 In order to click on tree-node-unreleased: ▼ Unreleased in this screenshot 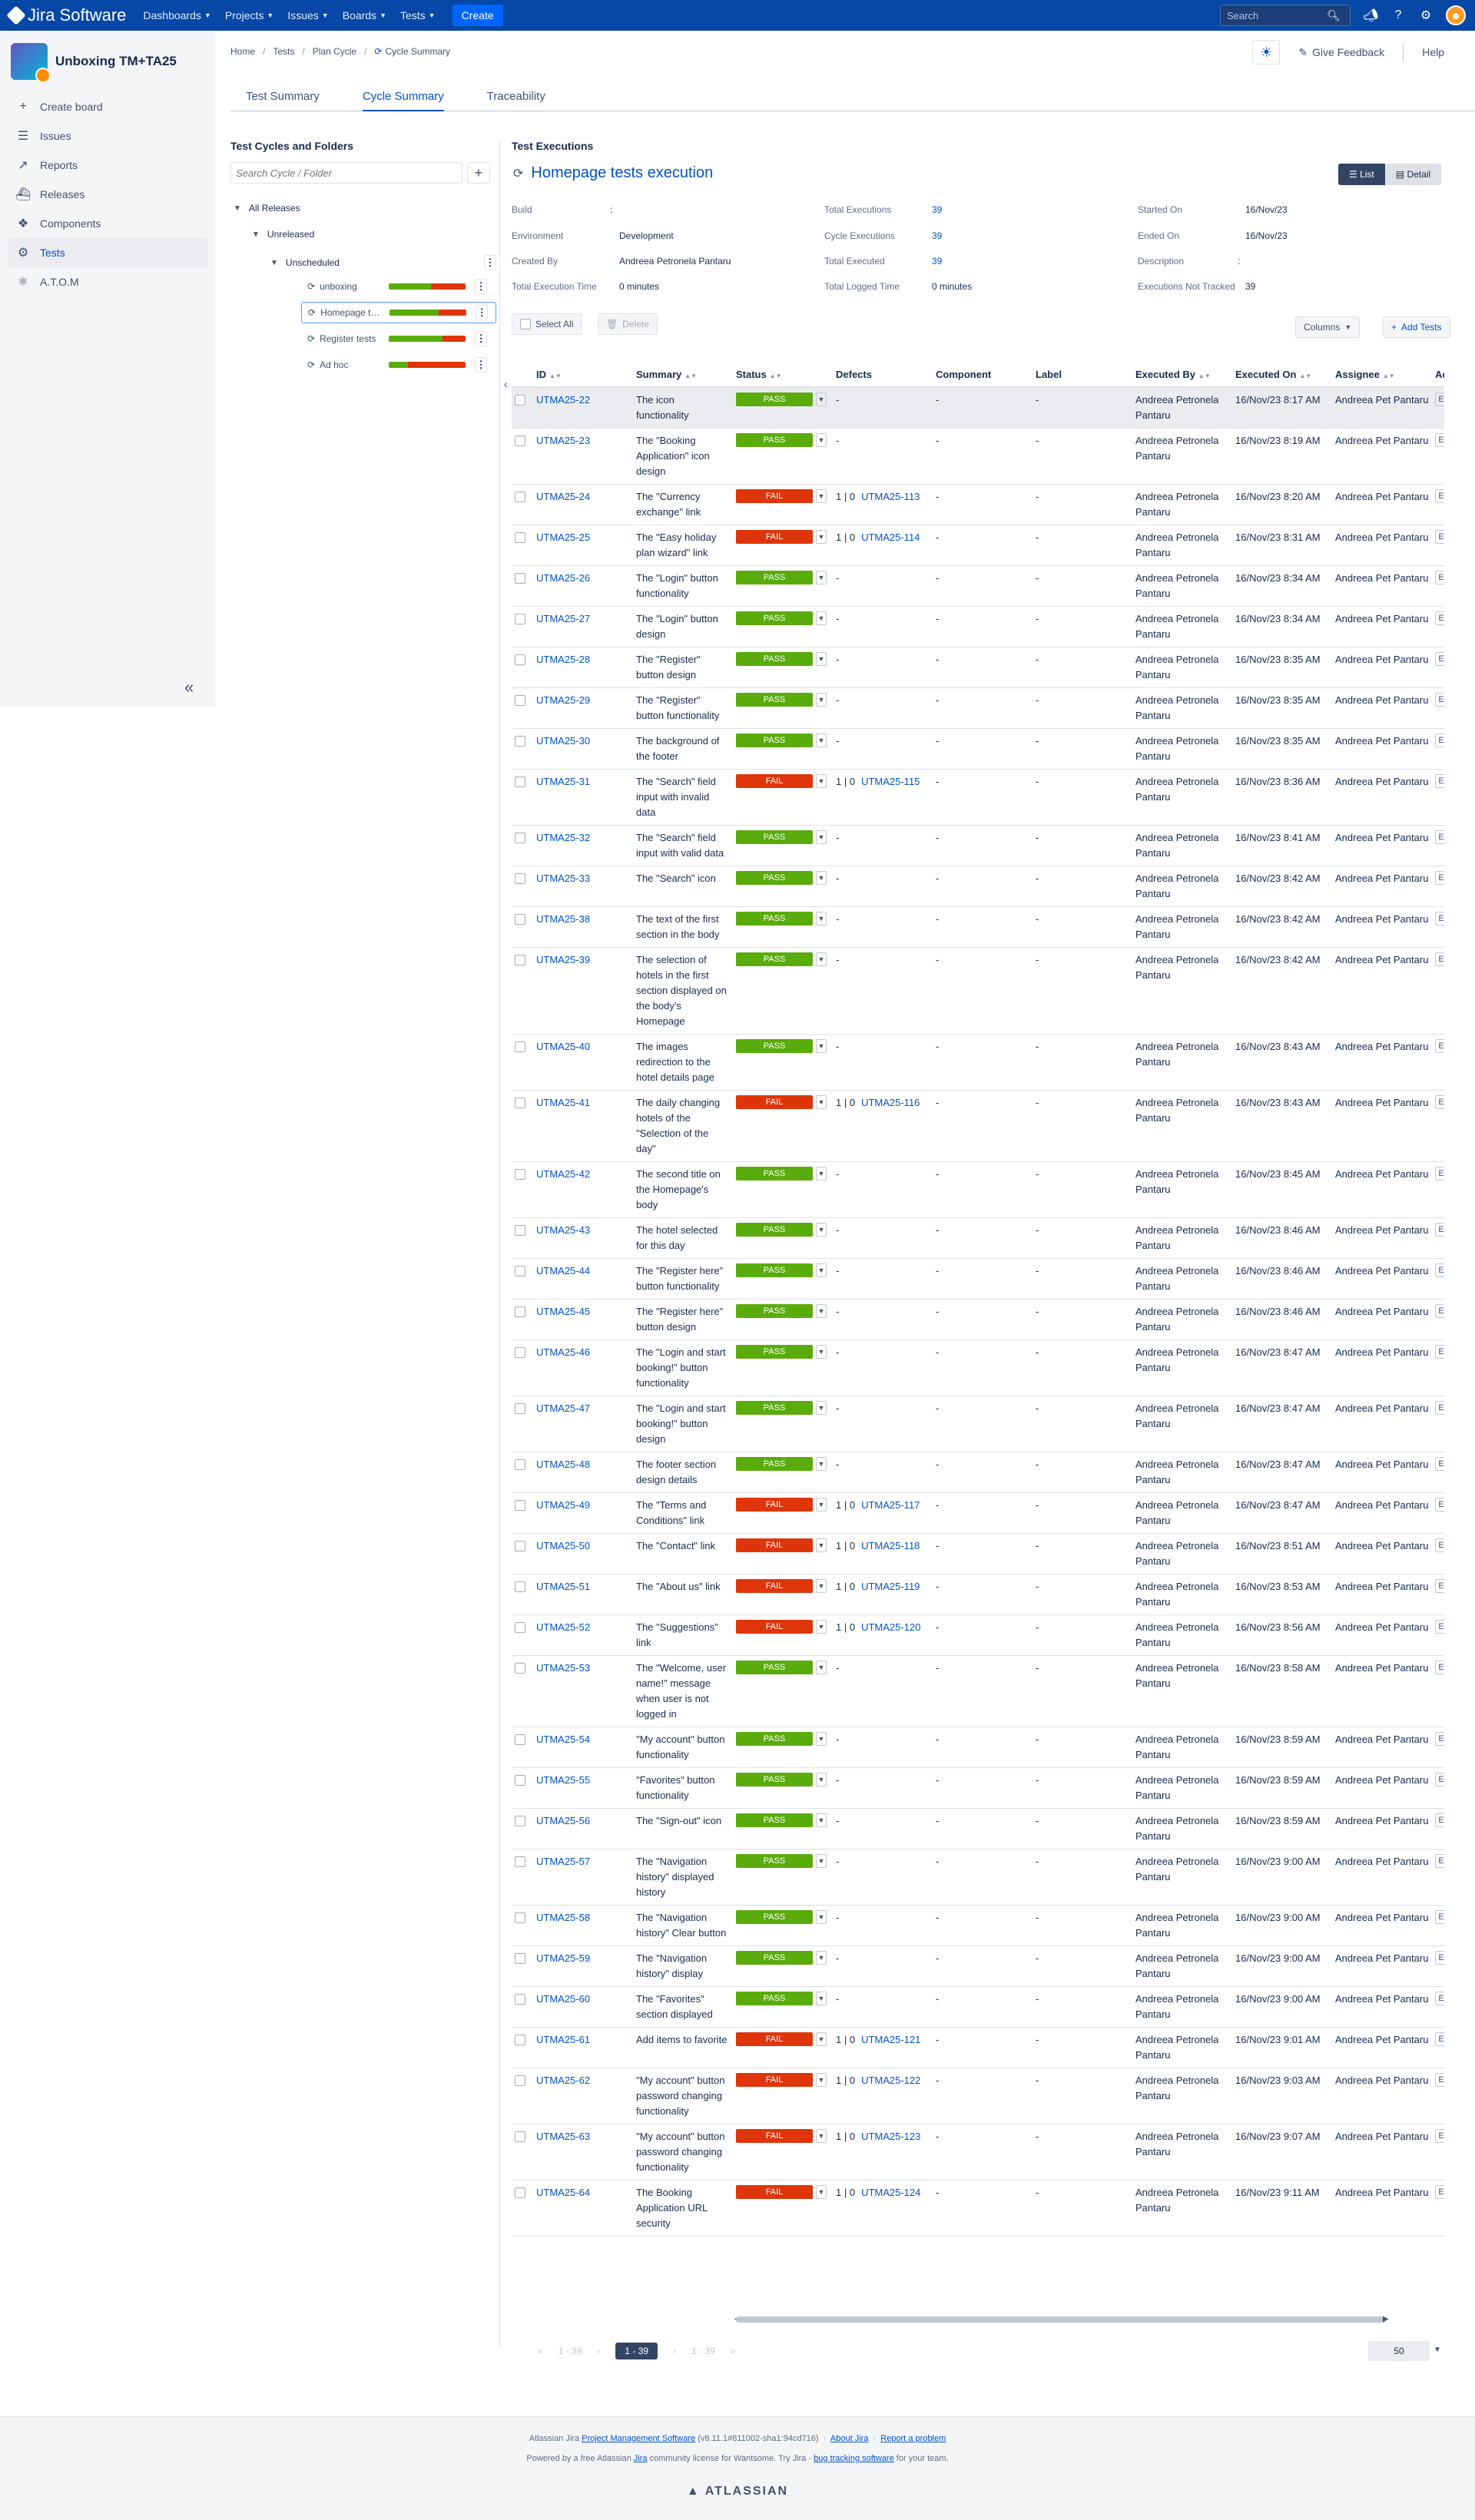, I will do `click(283, 235)`.